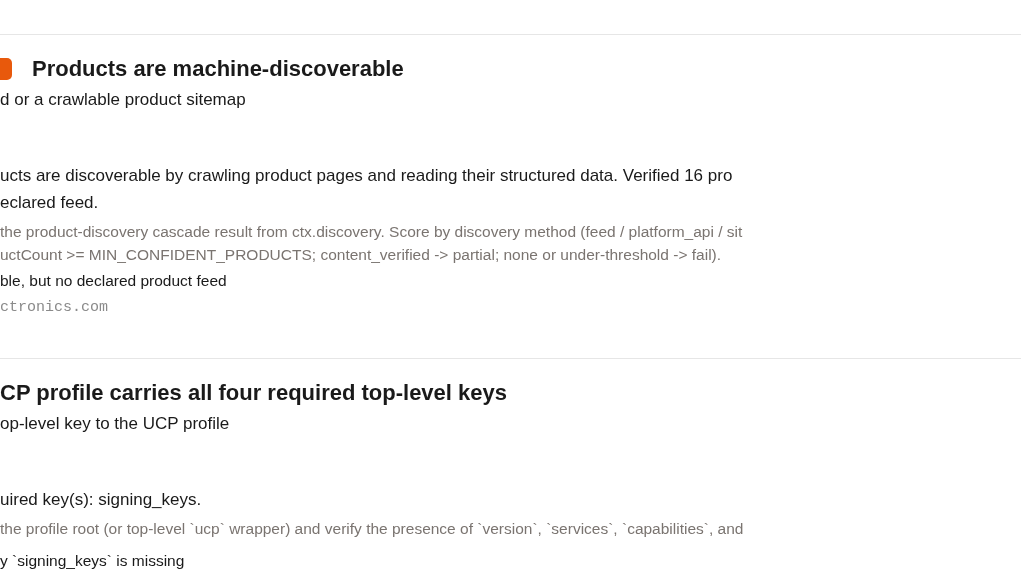 The height and width of the screenshot is (583, 1021). I want to click on status-badge, so click(6, 69).